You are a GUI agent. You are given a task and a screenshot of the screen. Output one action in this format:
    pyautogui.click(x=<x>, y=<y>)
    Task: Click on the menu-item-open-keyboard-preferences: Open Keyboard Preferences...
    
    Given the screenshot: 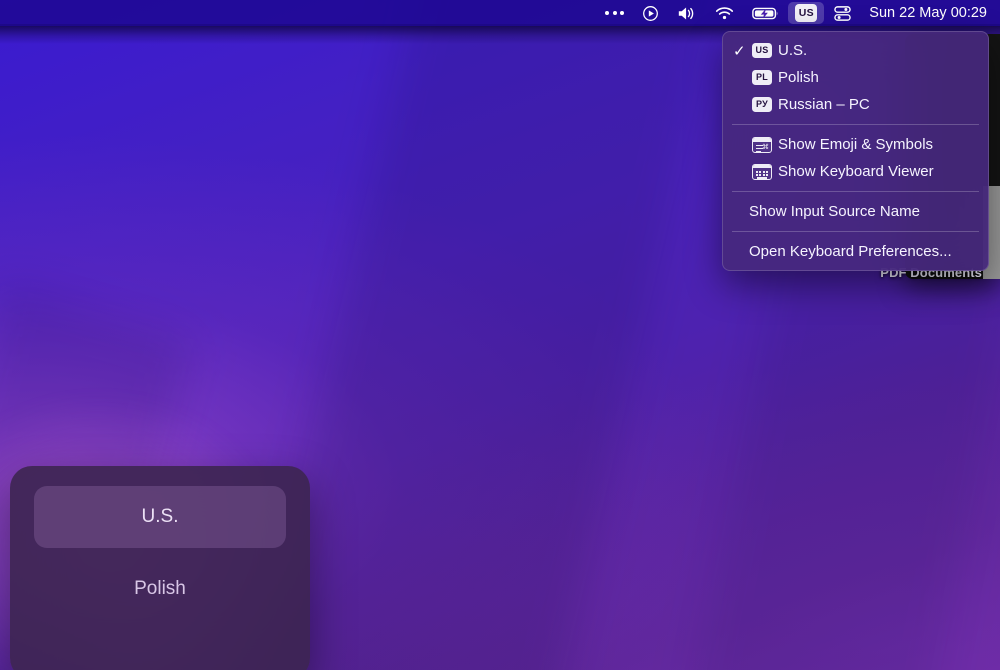 What is the action you would take?
    pyautogui.click(x=855, y=251)
    